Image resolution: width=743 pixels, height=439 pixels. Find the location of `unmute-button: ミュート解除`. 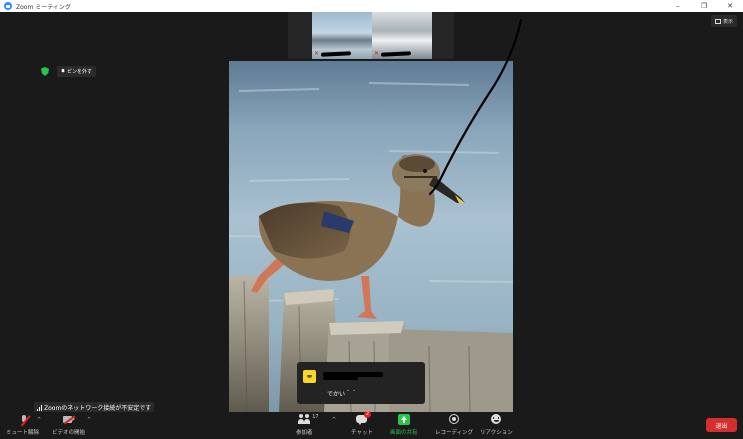

unmute-button: ミュート解除 is located at coordinates (22, 426).